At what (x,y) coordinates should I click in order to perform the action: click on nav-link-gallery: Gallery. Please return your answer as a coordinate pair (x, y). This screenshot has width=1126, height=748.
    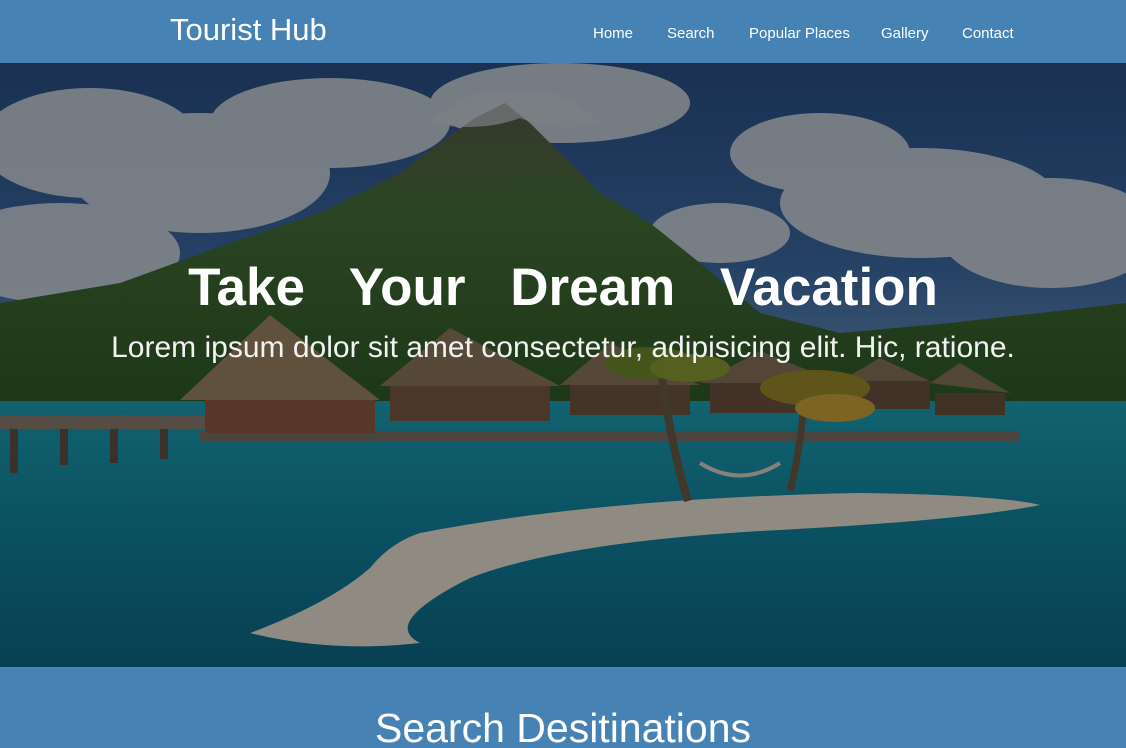
    Looking at the image, I should click on (905, 33).